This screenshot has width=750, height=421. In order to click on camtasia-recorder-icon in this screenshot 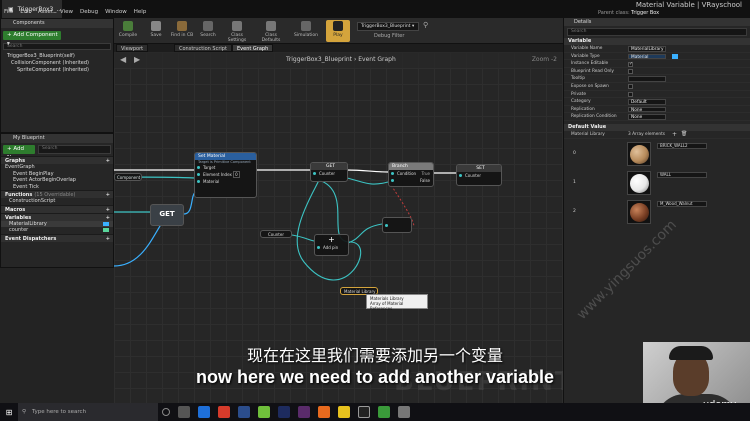, I will do `click(384, 412)`.